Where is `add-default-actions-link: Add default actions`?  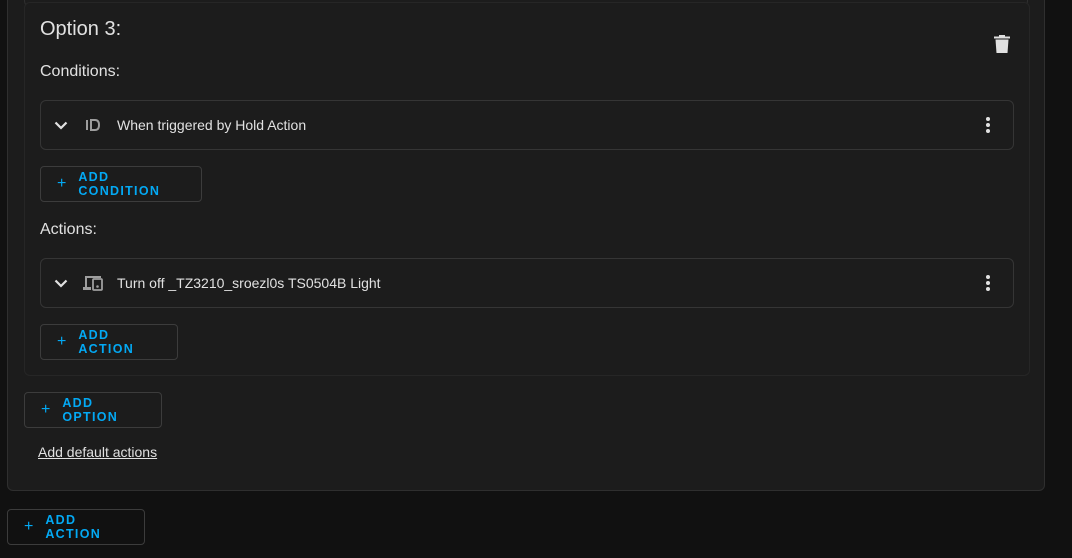 add-default-actions-link: Add default actions is located at coordinates (97, 452).